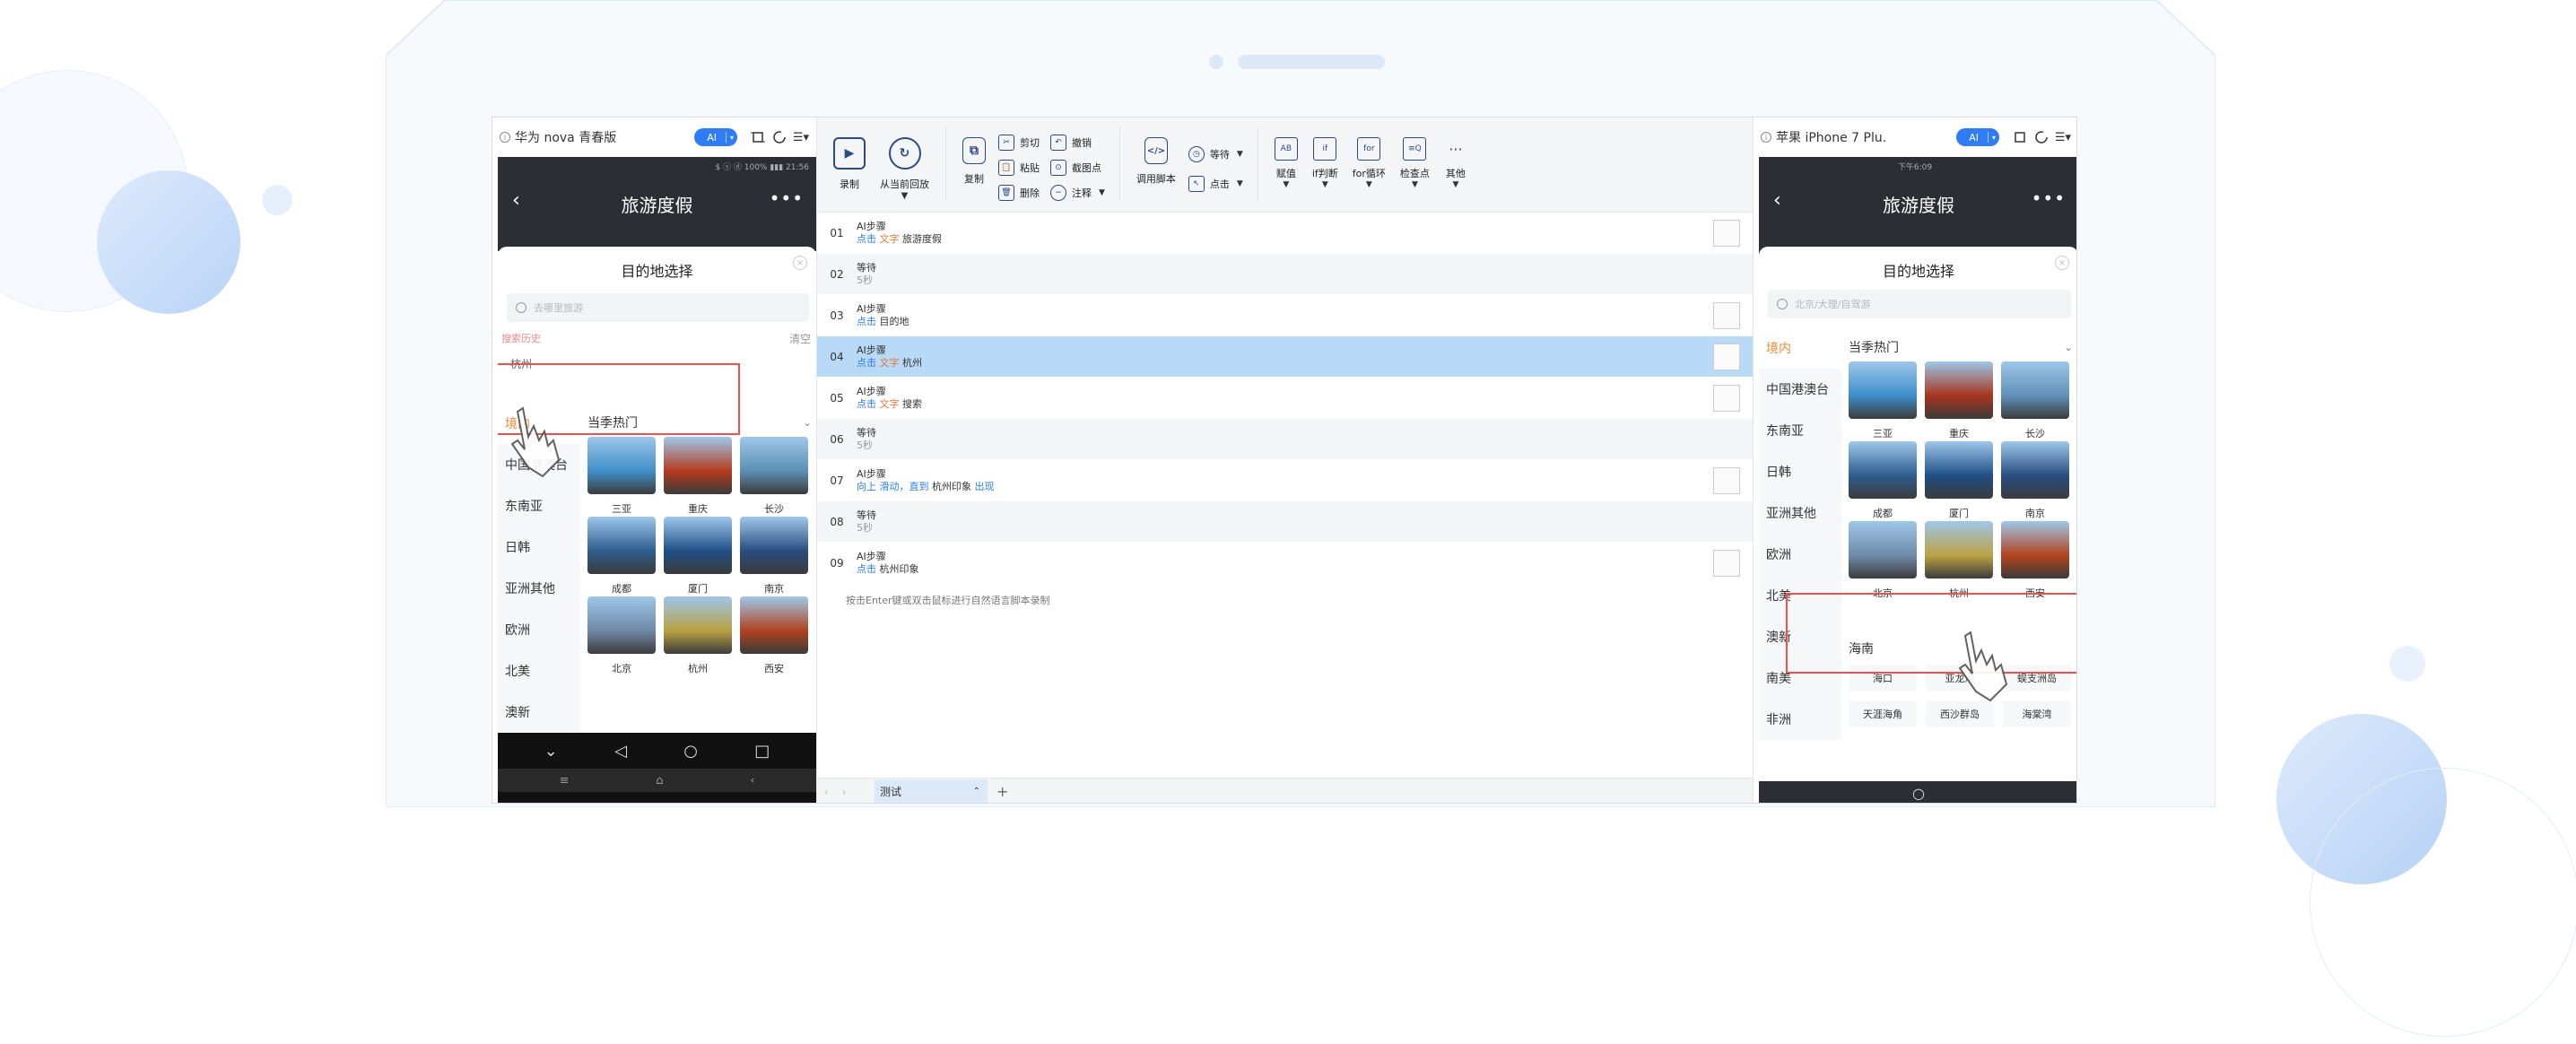  I want to click on click-button: ↖ 点击 ▼, so click(1215, 184).